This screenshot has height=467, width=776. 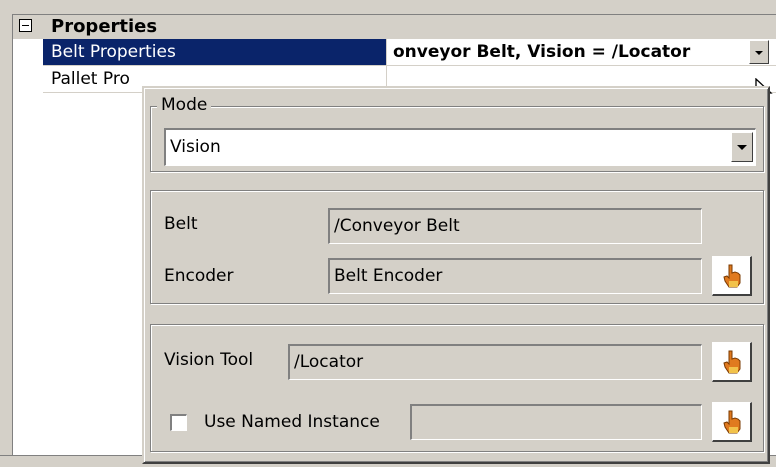 I want to click on mode-select: Vision, so click(x=460, y=147).